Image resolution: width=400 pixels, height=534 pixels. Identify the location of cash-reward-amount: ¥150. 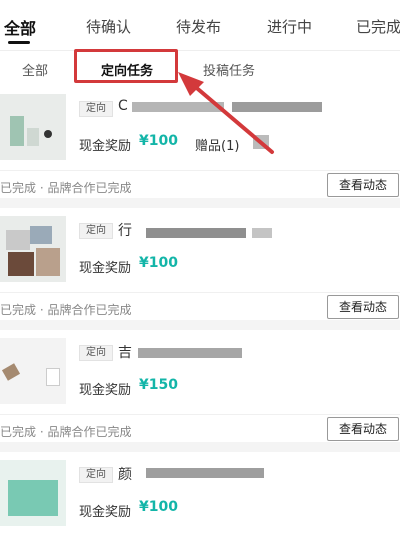
(158, 385).